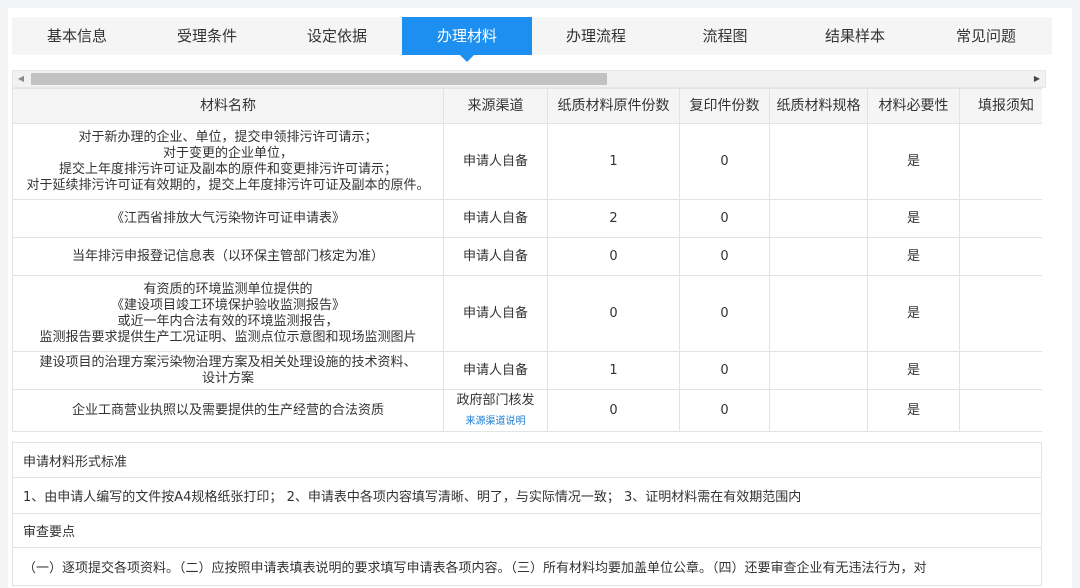 The width and height of the screenshot is (1080, 588). What do you see at coordinates (913, 106) in the screenshot?
I see `col-header-required: 材料必要性` at bounding box center [913, 106].